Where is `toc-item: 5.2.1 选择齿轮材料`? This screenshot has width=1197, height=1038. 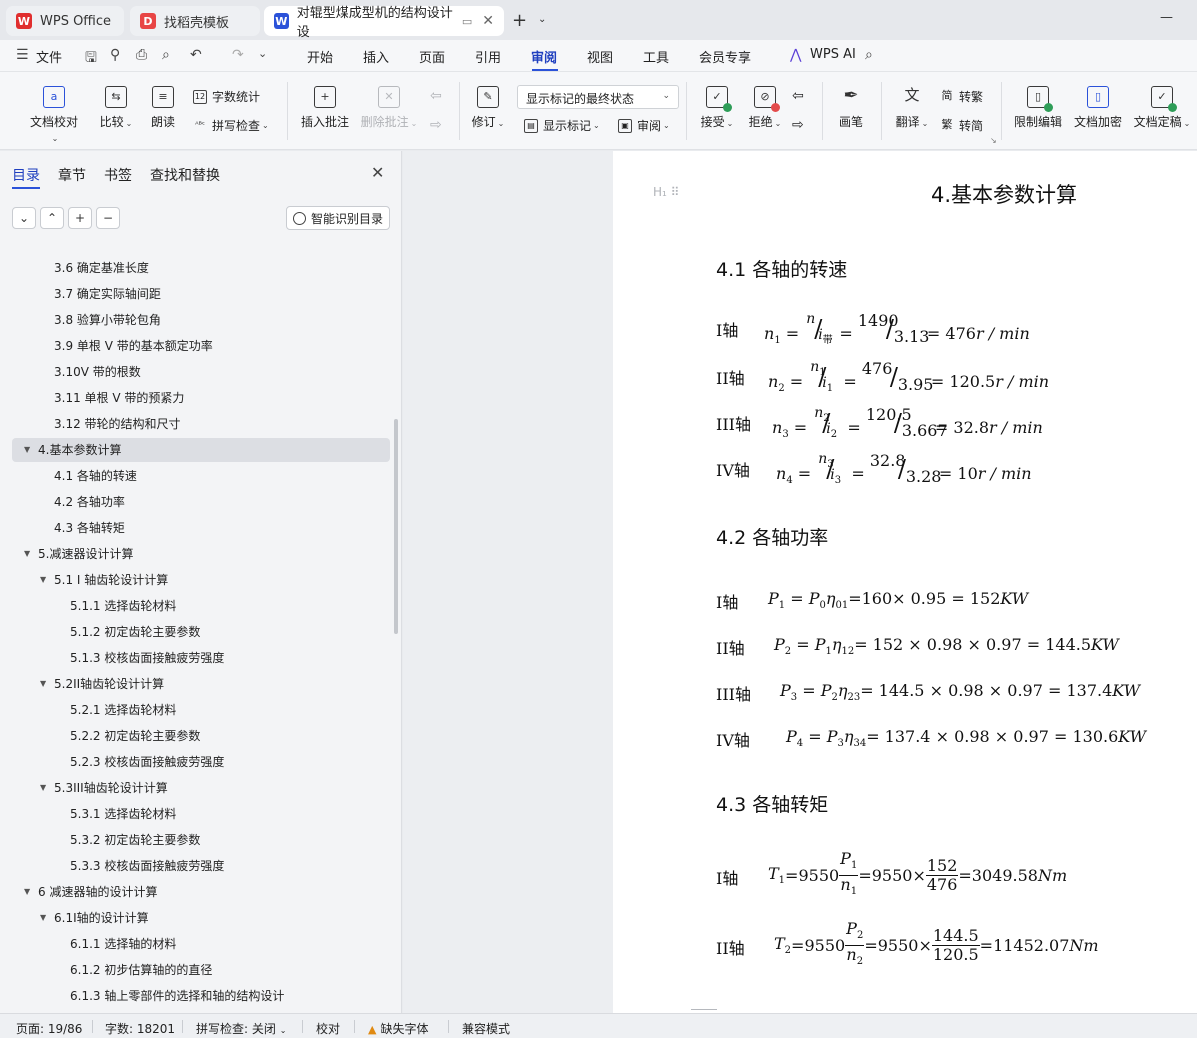 toc-item: 5.2.1 选择齿轮材料 is located at coordinates (201, 710).